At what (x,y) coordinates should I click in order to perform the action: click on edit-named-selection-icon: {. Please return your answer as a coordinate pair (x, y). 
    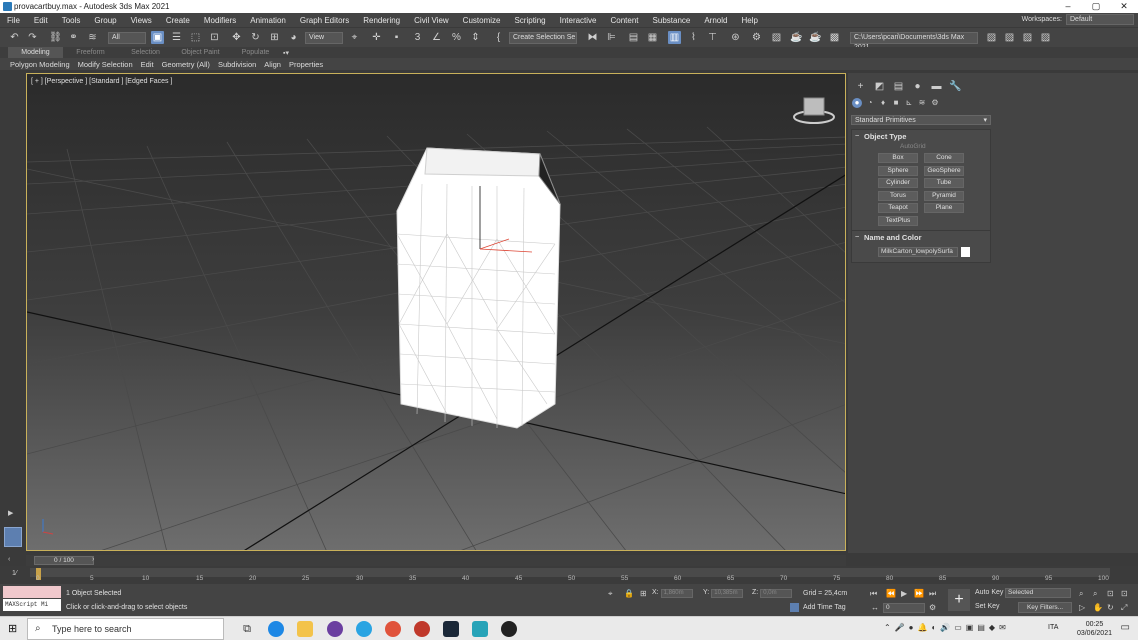
    Looking at the image, I should click on (498, 37).